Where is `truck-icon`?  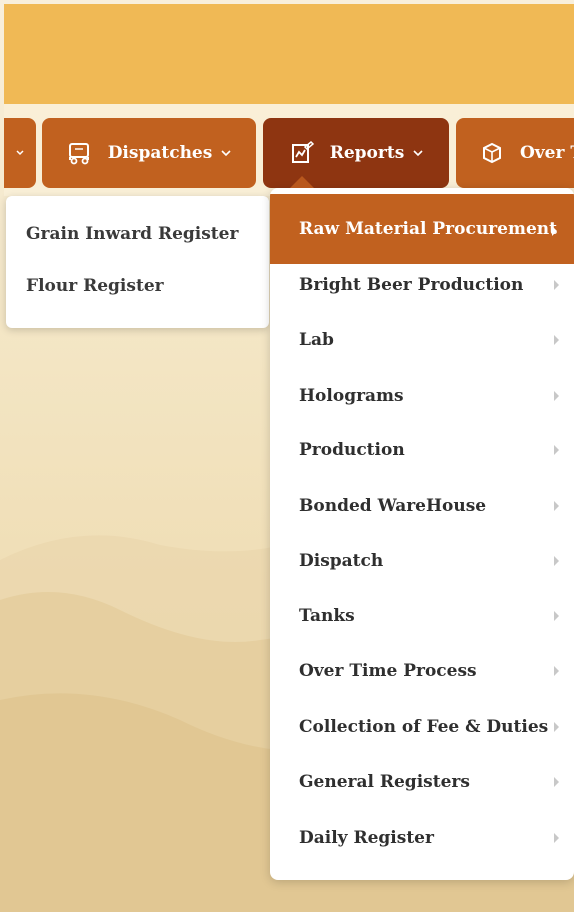
truck-icon is located at coordinates (80, 153).